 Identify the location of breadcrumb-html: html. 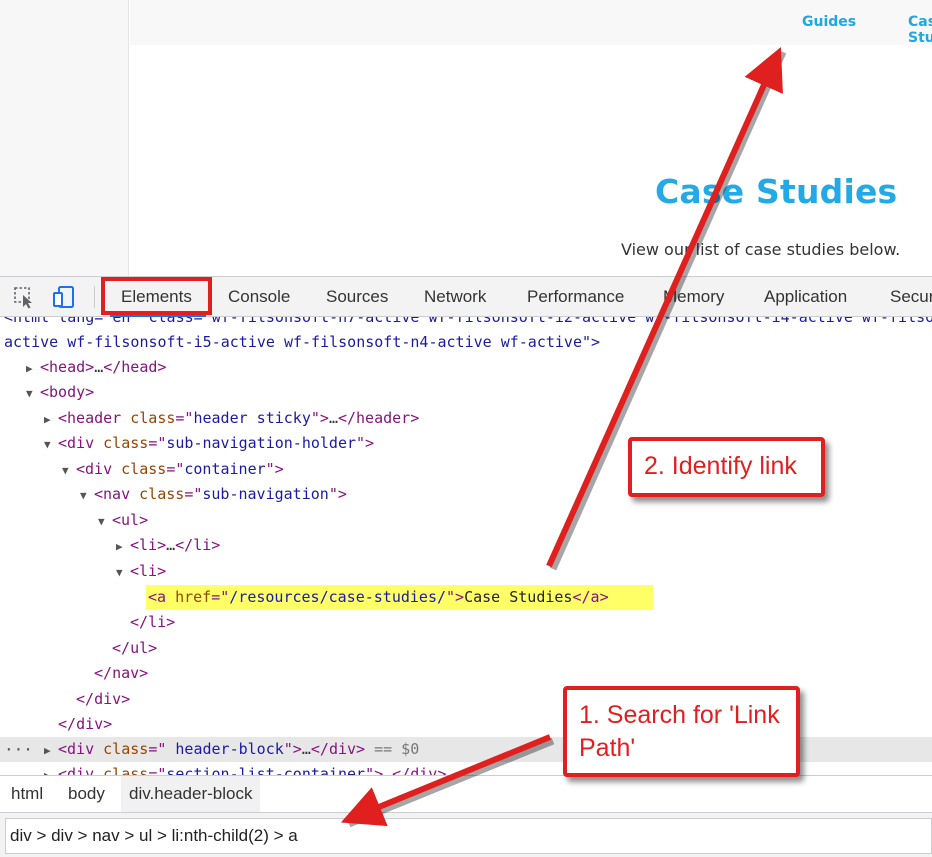
(27, 794).